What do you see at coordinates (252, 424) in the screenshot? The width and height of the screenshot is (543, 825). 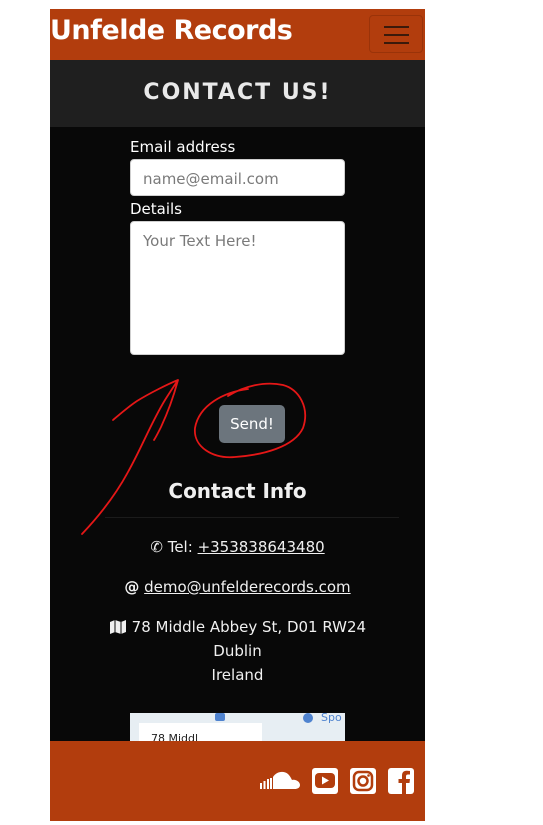 I see `send-button: Send!` at bounding box center [252, 424].